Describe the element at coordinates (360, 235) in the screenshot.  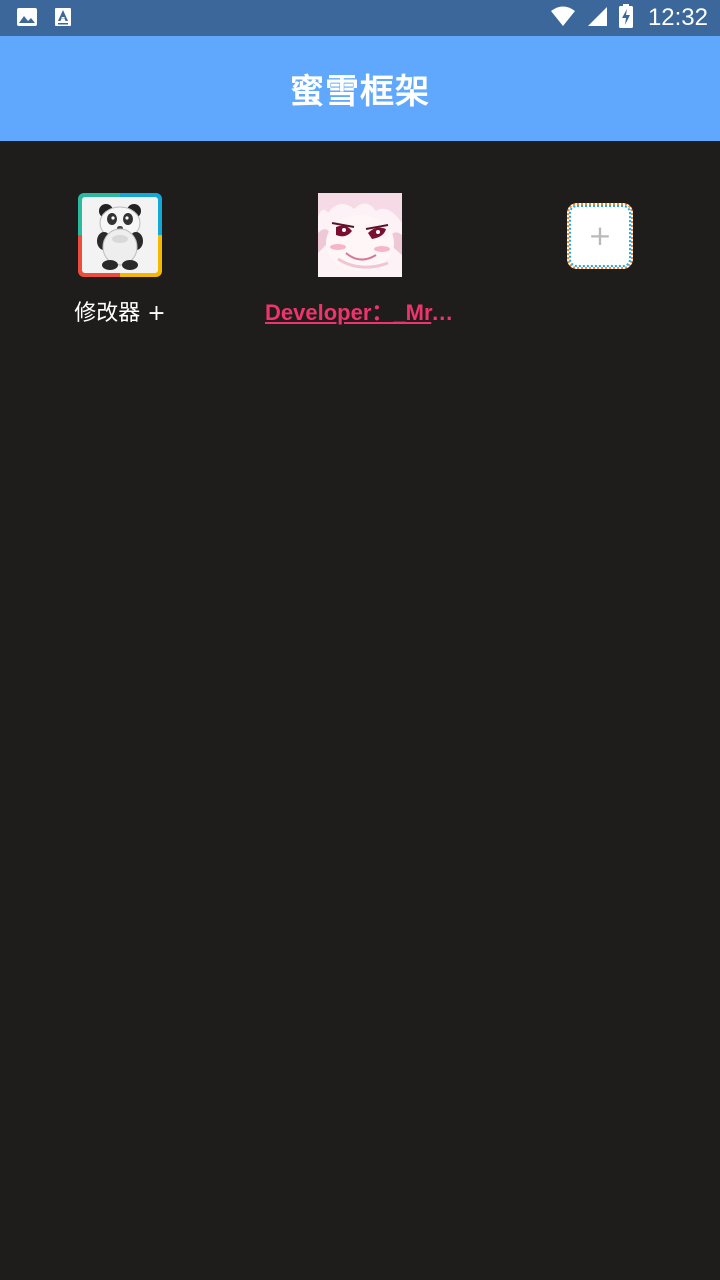
I see `anime-avatar-icon` at that location.